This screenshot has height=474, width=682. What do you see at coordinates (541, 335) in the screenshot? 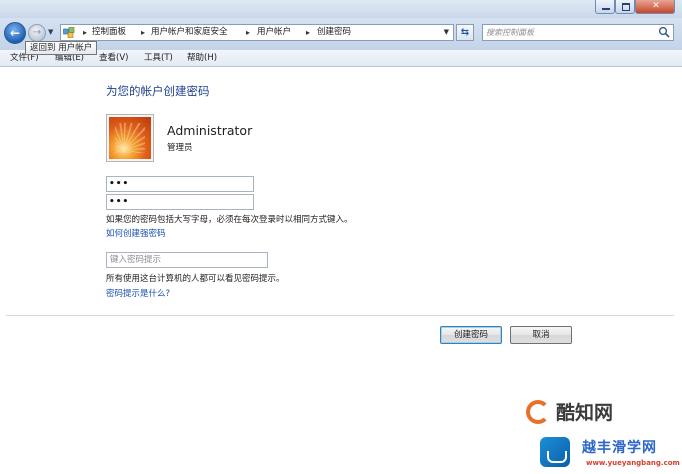
I see `cancel-button: 取消` at bounding box center [541, 335].